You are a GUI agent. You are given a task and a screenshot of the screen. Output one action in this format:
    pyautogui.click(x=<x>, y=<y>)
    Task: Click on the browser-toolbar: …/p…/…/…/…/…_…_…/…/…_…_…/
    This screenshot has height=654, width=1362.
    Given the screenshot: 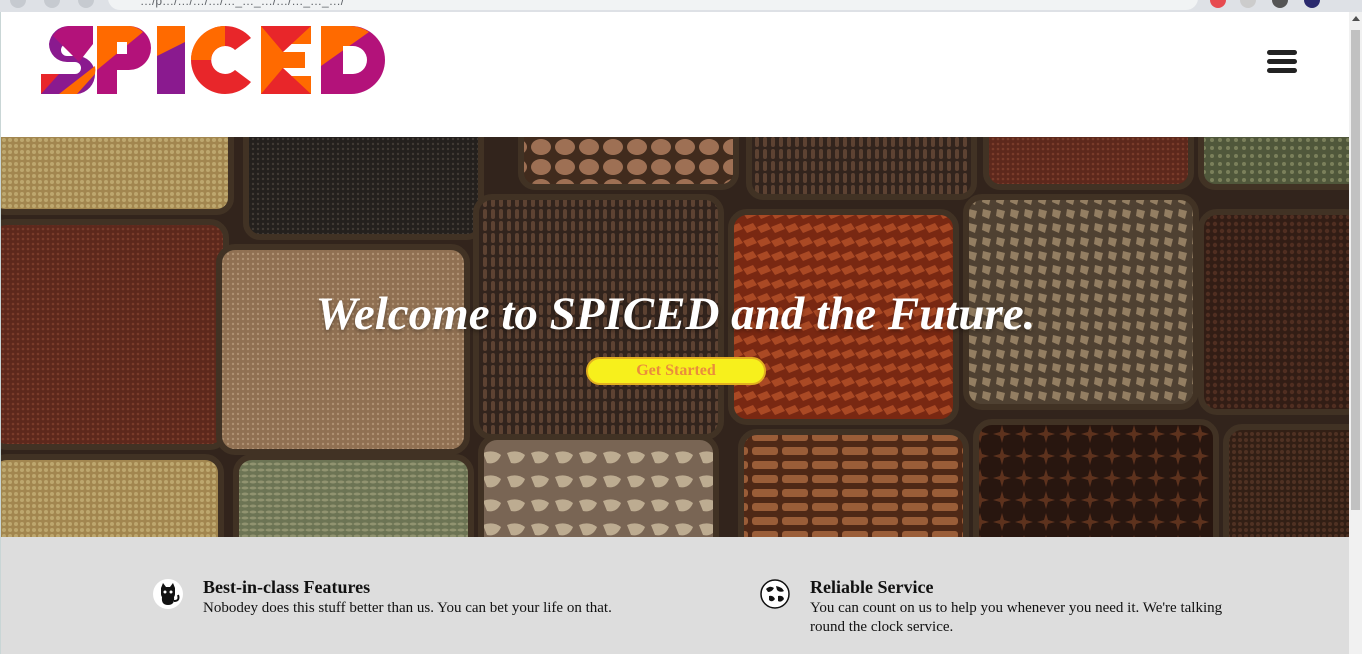 What is the action you would take?
    pyautogui.click(x=681, y=6)
    